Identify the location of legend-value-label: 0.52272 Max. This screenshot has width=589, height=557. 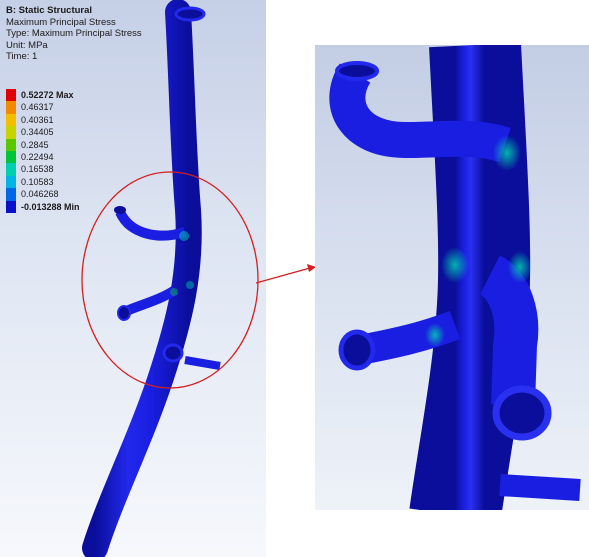
(47, 95).